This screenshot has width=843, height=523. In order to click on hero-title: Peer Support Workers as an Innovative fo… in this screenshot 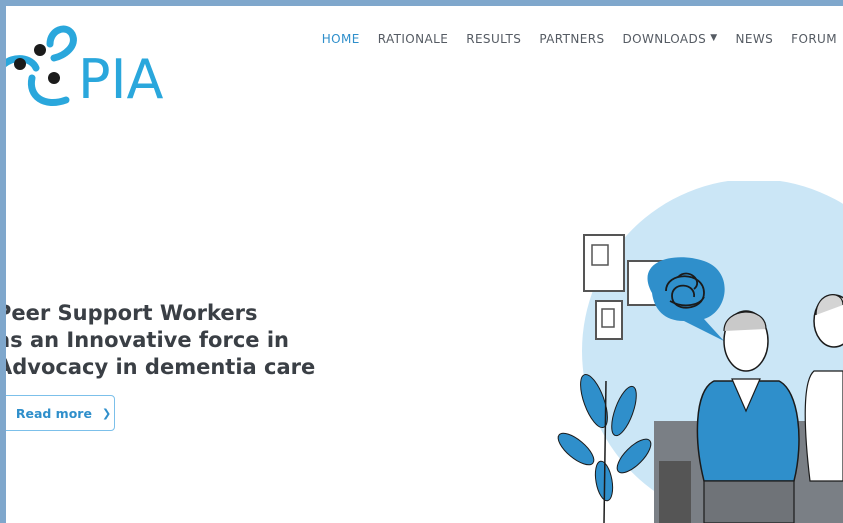, I will do `click(161, 340)`.